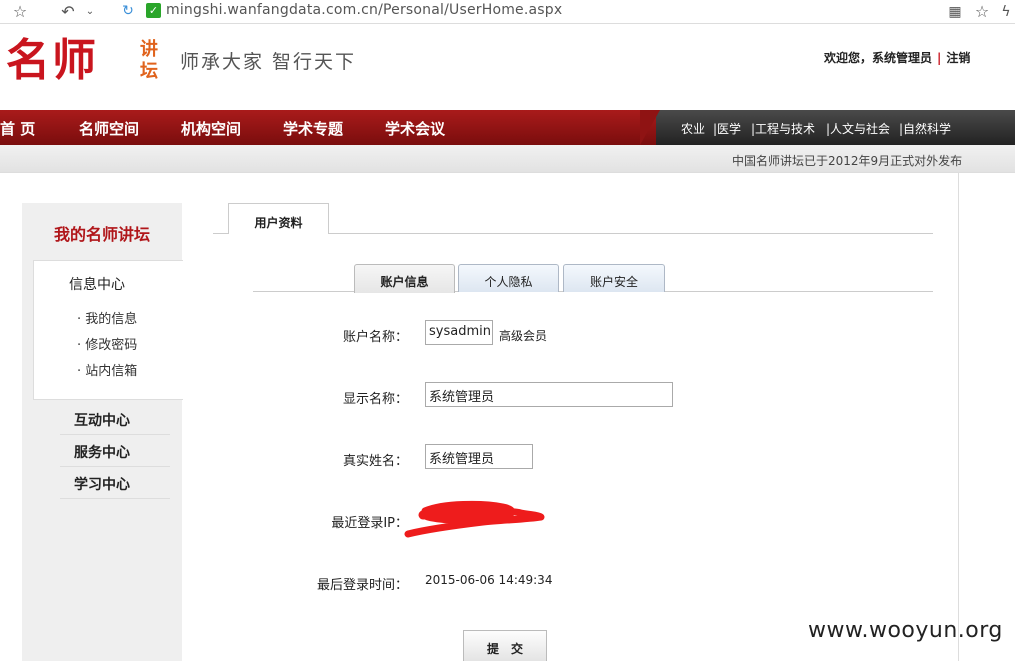 The width and height of the screenshot is (1015, 661). Describe the element at coordinates (107, 317) in the screenshot. I see `sidebar-link-my-info: · 我的信息` at that location.